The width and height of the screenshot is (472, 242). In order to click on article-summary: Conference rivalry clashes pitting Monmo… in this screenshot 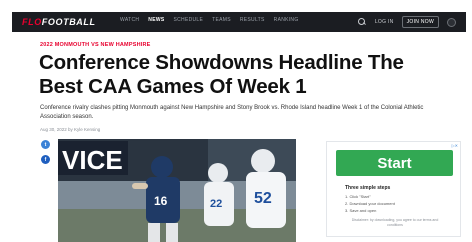, I will do `click(232, 112)`.